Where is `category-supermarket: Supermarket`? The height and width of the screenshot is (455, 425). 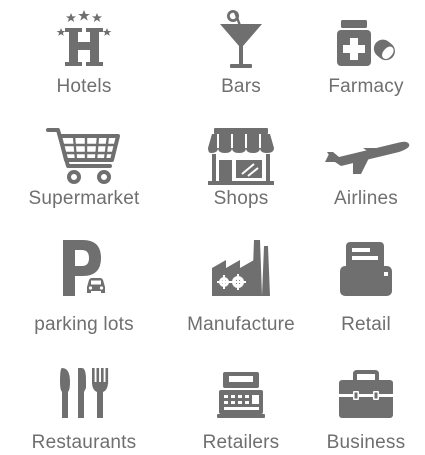 category-supermarket: Supermarket is located at coordinates (84, 173).